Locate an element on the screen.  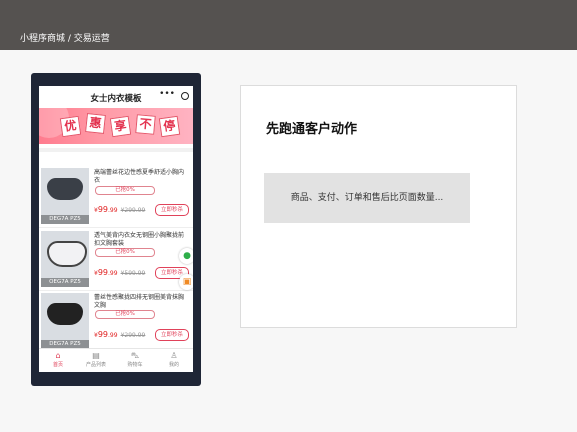
tab-product-list: ▤ 产品列表 is located at coordinates (96, 360).